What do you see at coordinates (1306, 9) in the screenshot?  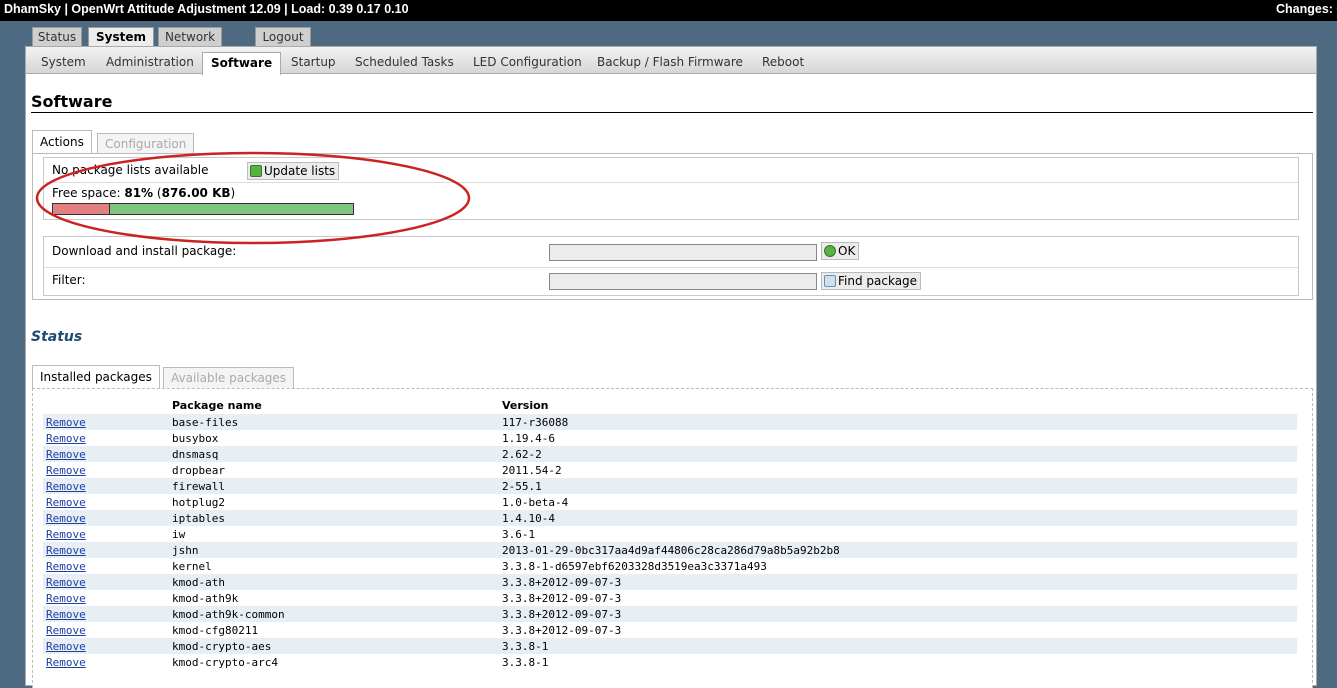 I see `changes-indicator: Changes: 0` at bounding box center [1306, 9].